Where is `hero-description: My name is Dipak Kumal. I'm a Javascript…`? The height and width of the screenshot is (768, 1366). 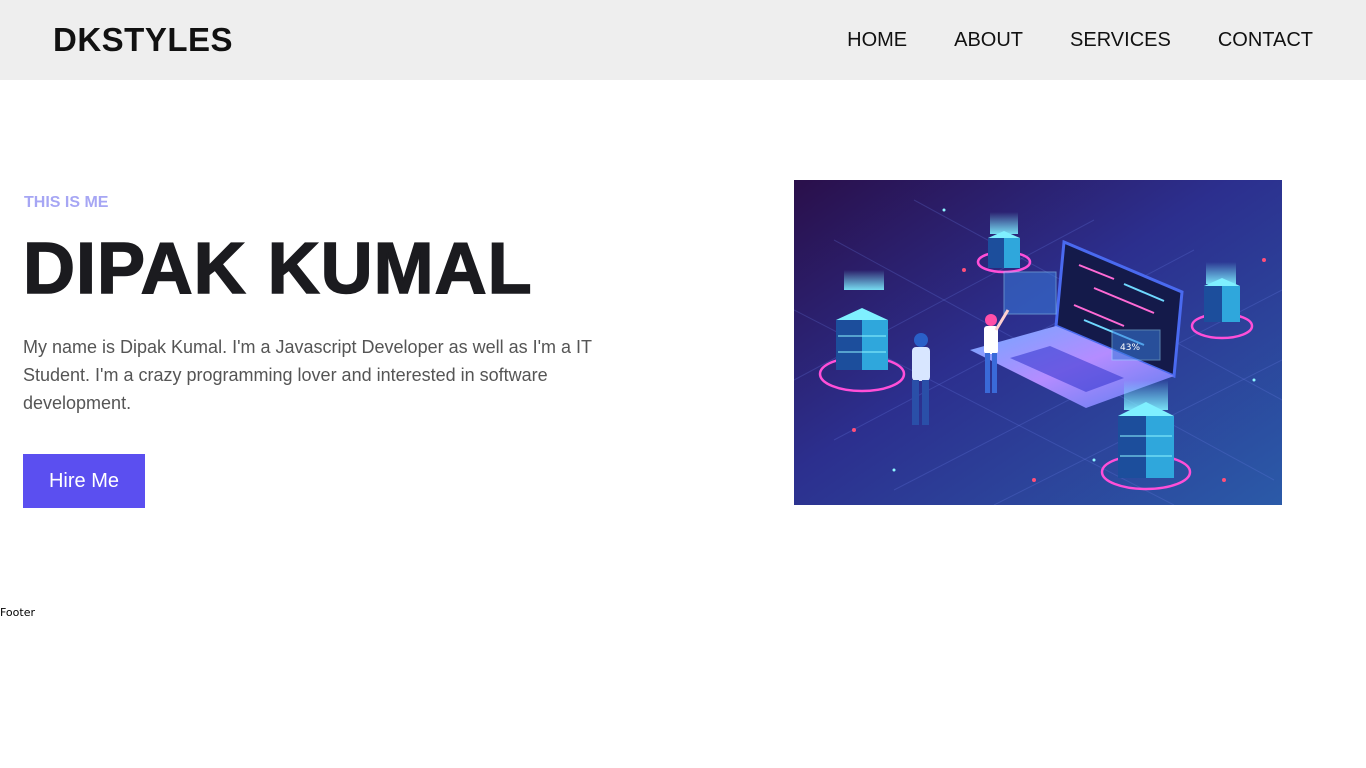 hero-description: My name is Dipak Kumal. I'm a Javascript… is located at coordinates (307, 375).